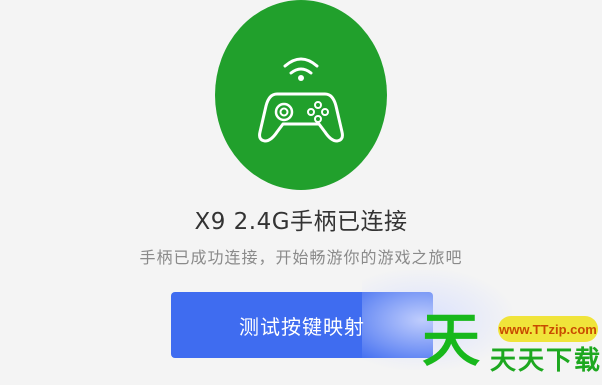 The height and width of the screenshot is (385, 602). I want to click on status-circle, so click(301, 95).